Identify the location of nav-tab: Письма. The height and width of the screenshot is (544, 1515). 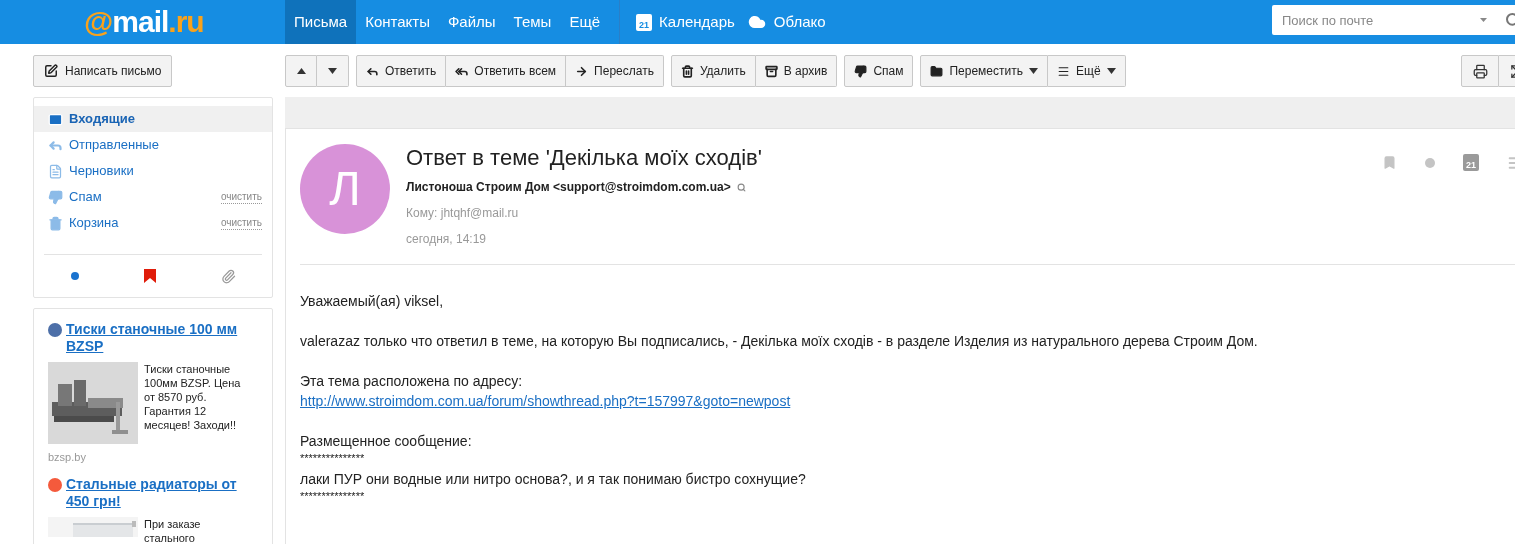
(321, 22).